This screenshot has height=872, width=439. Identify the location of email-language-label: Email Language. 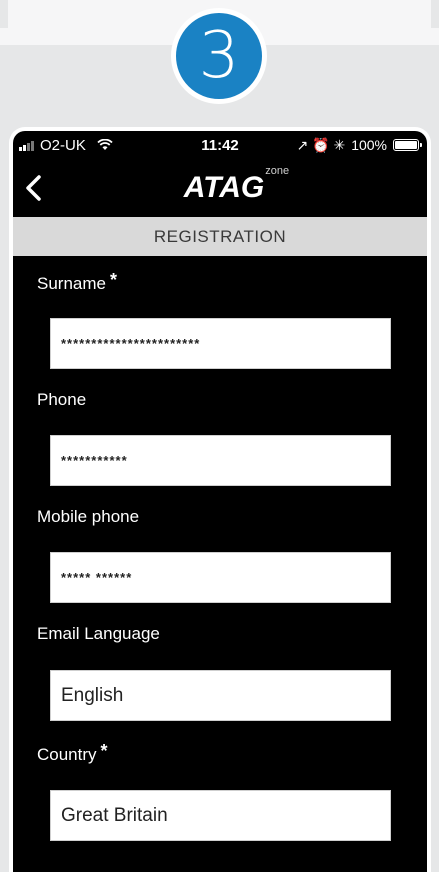
(98, 633).